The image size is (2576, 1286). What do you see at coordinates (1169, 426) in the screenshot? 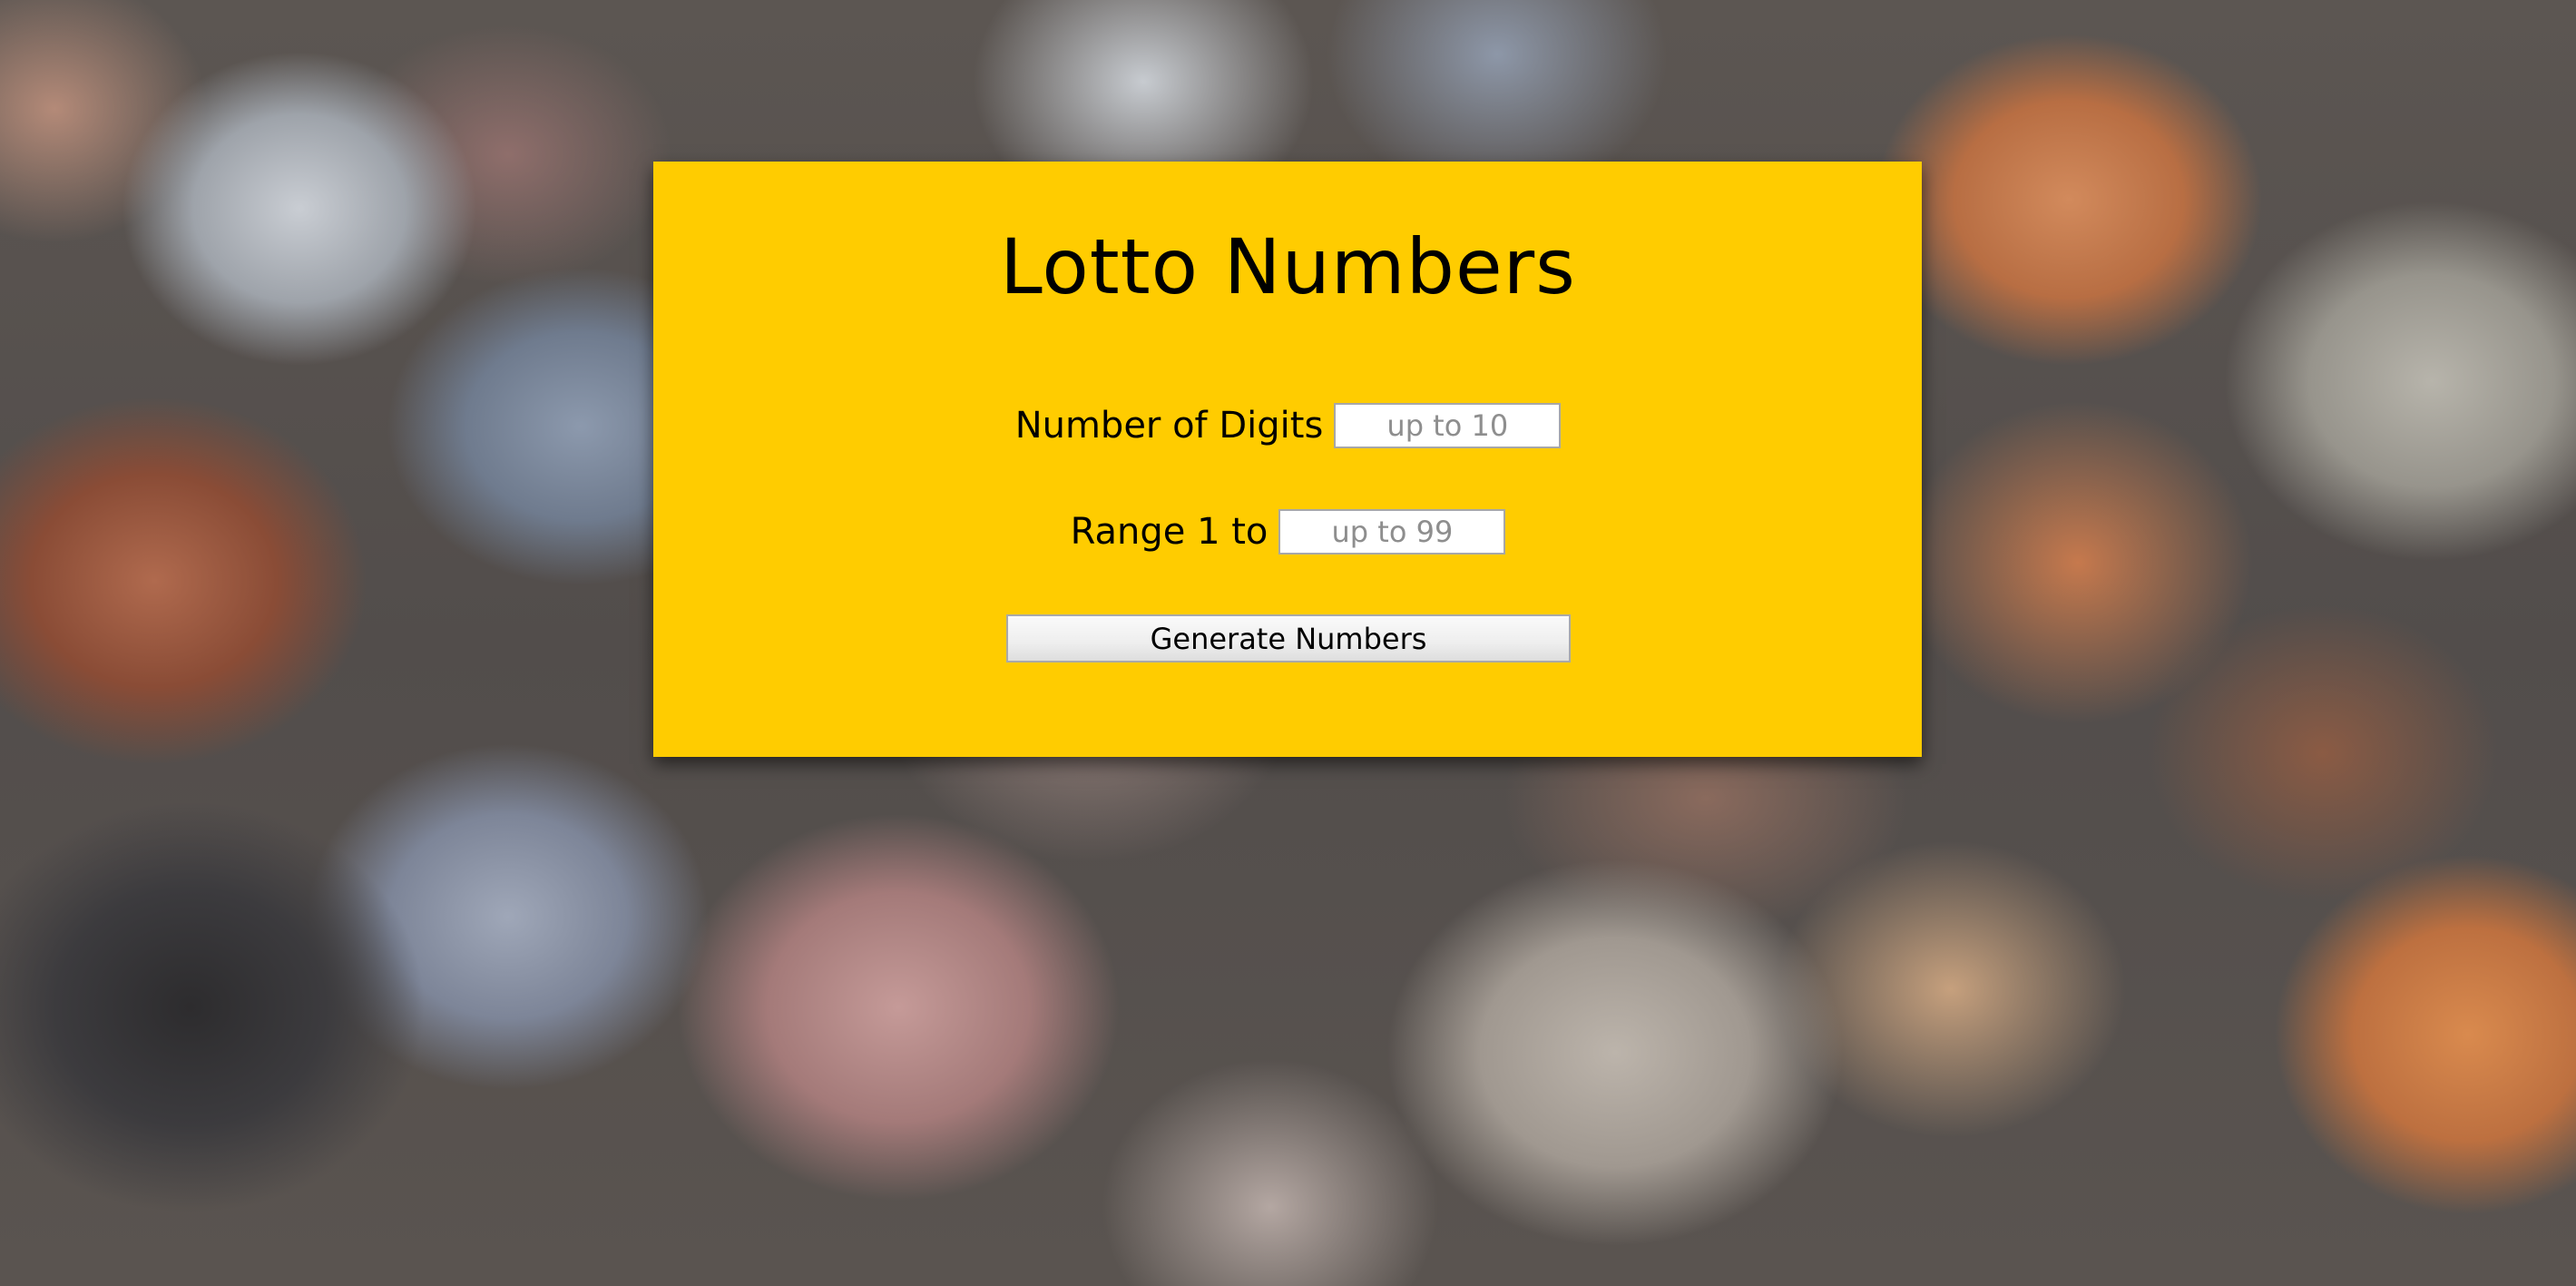
I see `digits-label: Number of Digits` at bounding box center [1169, 426].